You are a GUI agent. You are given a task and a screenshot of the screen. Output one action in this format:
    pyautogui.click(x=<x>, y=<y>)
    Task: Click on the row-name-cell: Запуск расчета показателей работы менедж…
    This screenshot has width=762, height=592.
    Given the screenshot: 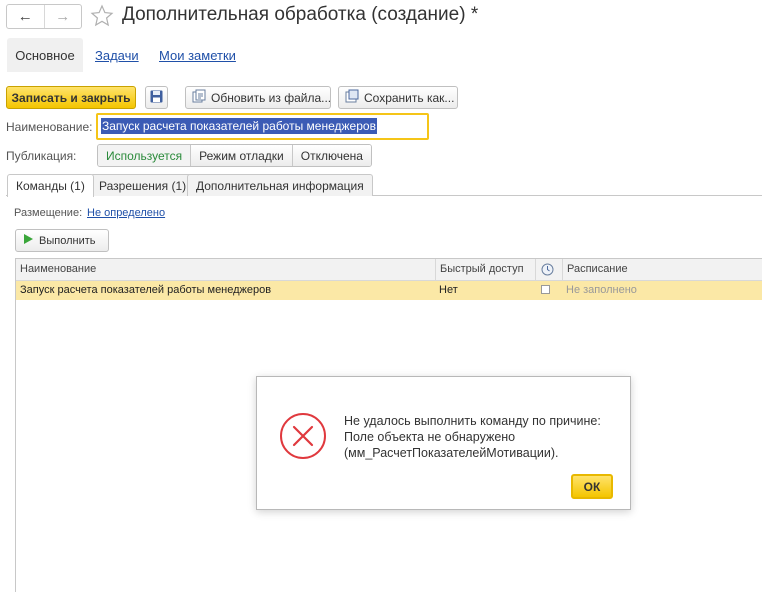 What is the action you would take?
    pyautogui.click(x=146, y=290)
    